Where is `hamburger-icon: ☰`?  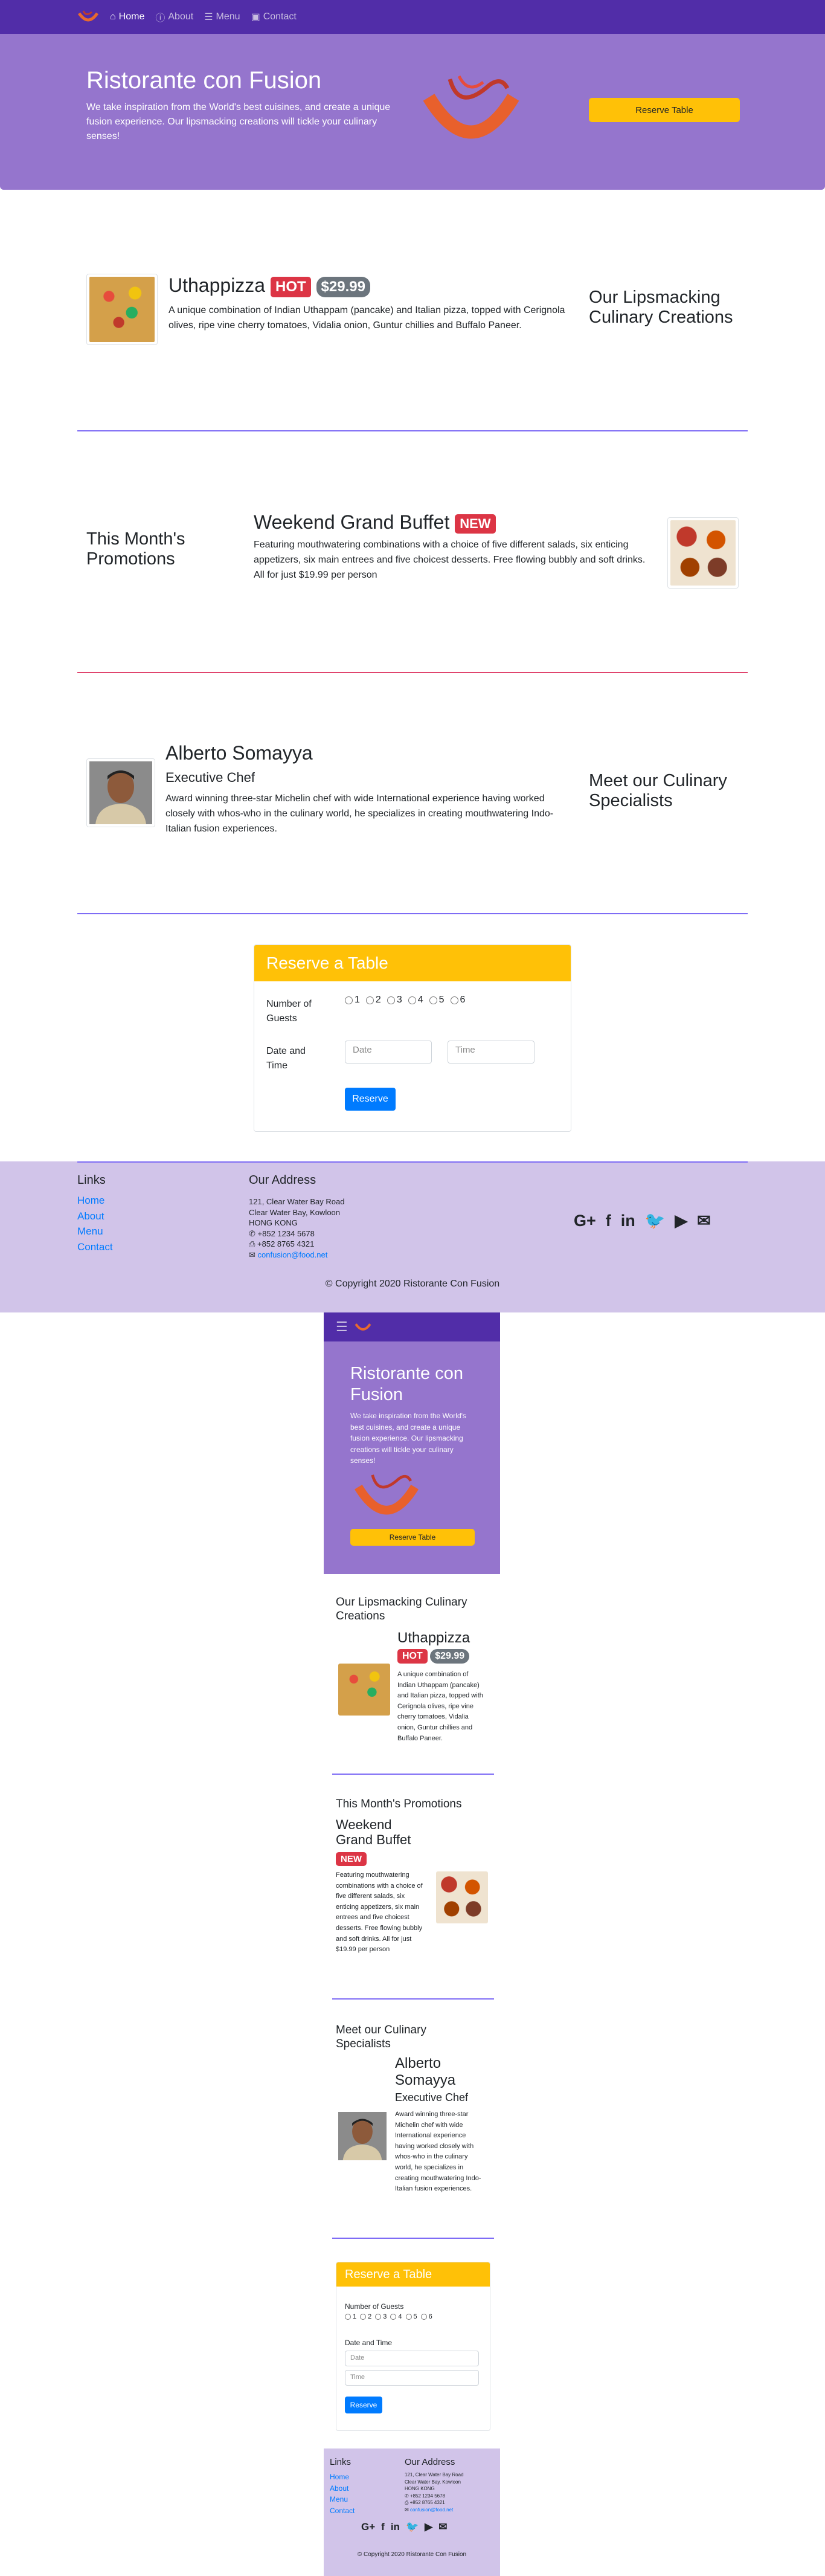
hamburger-icon: ☰ is located at coordinates (342, 1327).